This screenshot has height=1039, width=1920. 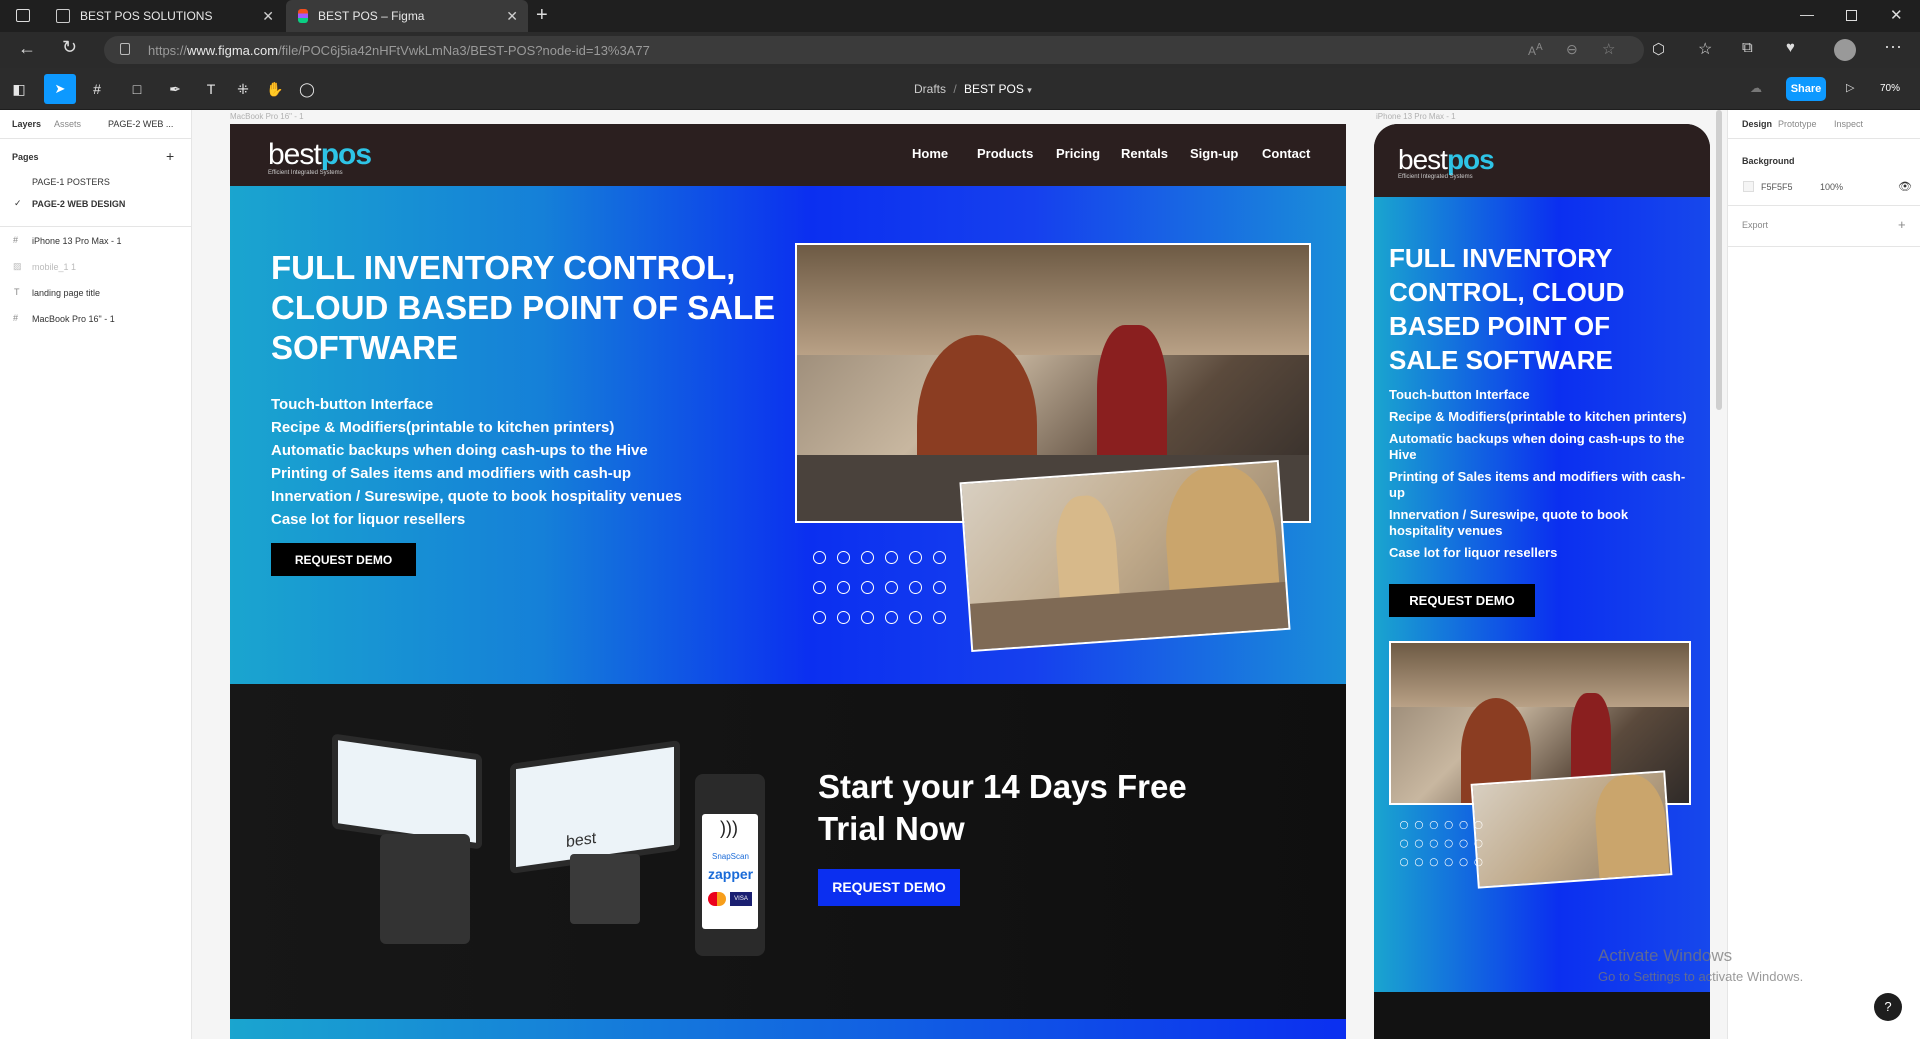 What do you see at coordinates (788, 1029) in the screenshot?
I see `next-section-strip` at bounding box center [788, 1029].